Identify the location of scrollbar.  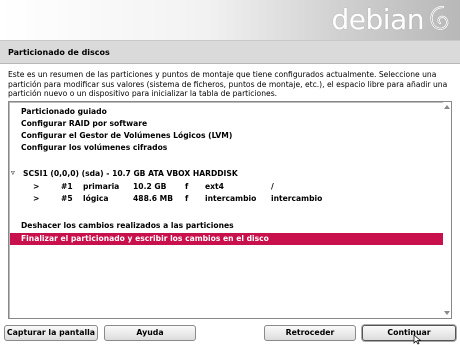
(447, 210).